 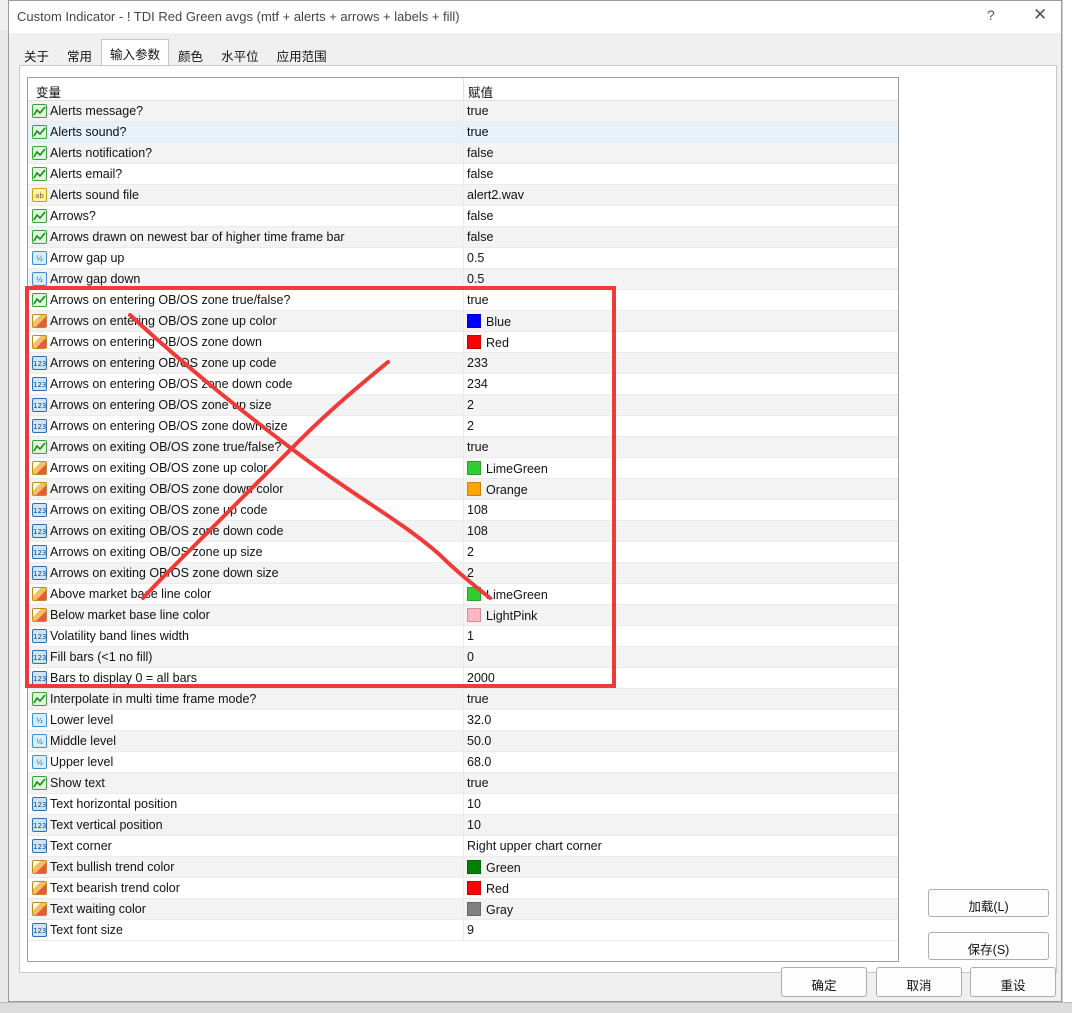 What do you see at coordinates (477, 384) in the screenshot?
I see `parameter-value: 234` at bounding box center [477, 384].